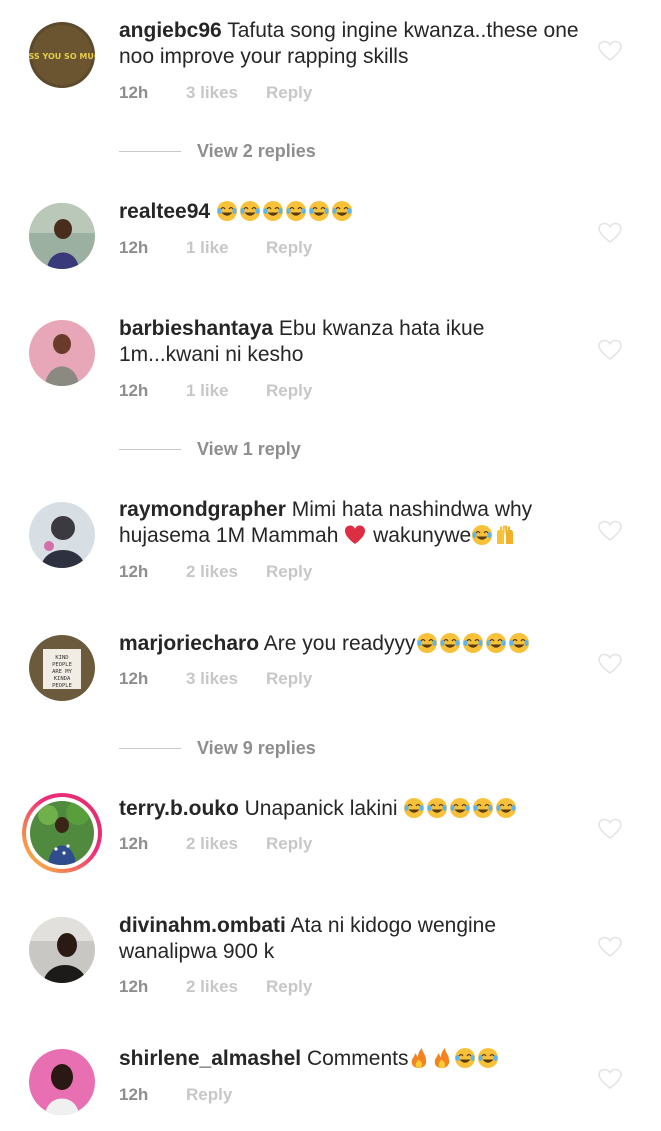  What do you see at coordinates (357, 1058) in the screenshot?
I see `comment-body: Comments` at bounding box center [357, 1058].